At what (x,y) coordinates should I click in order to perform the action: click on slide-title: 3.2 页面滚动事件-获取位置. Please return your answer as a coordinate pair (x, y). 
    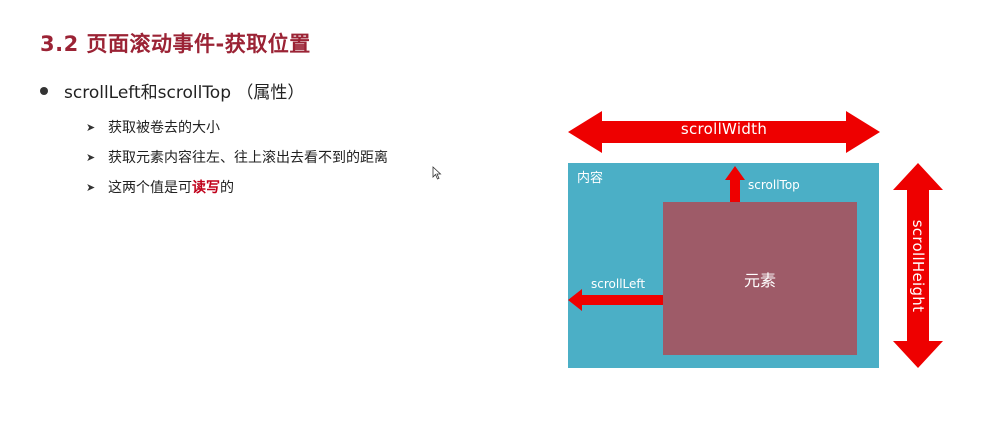
    Looking at the image, I should click on (175, 44).